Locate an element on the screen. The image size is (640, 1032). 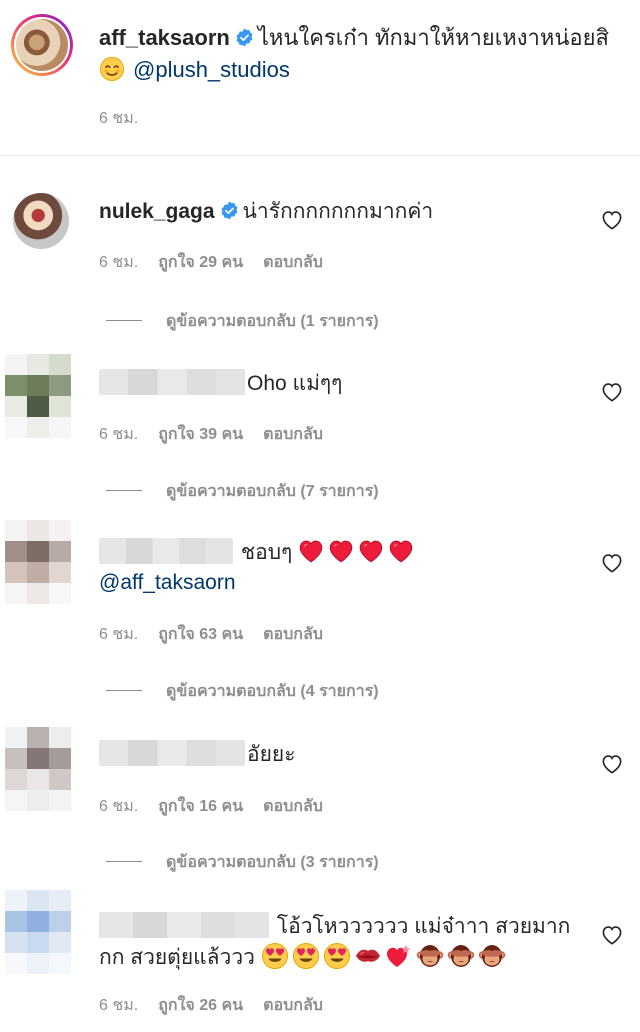
comment-text: น่ารักกกกกกกมากค่า is located at coordinates (338, 211).